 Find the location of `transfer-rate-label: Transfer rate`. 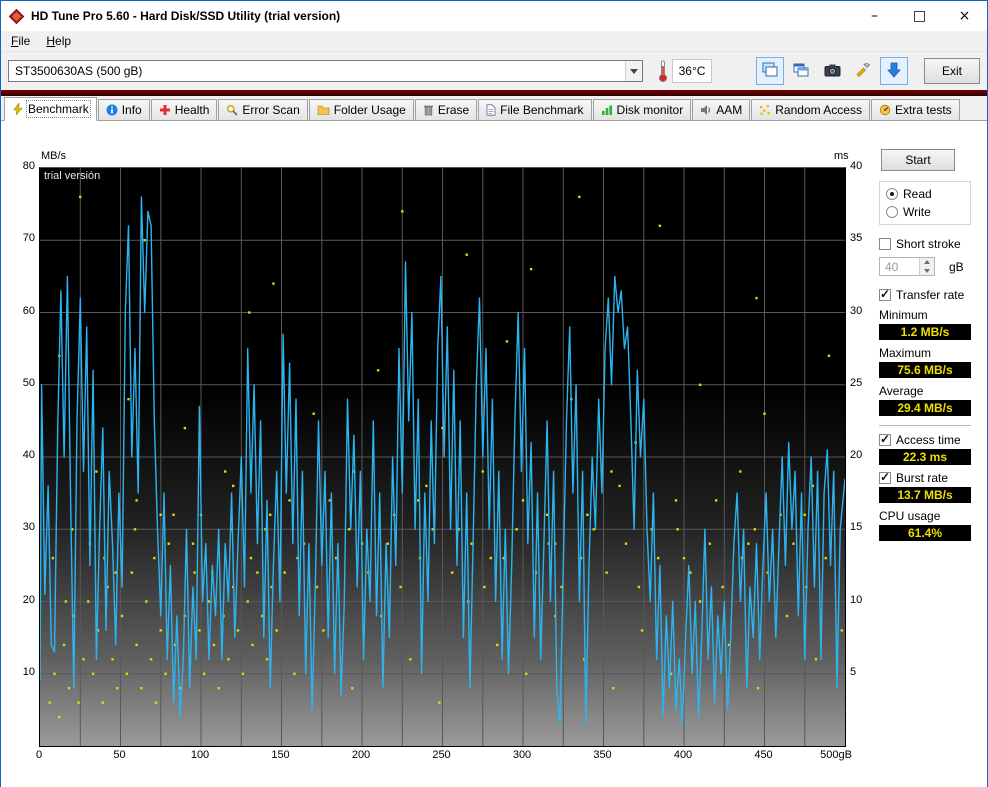

transfer-rate-label: Transfer rate is located at coordinates (930, 295).